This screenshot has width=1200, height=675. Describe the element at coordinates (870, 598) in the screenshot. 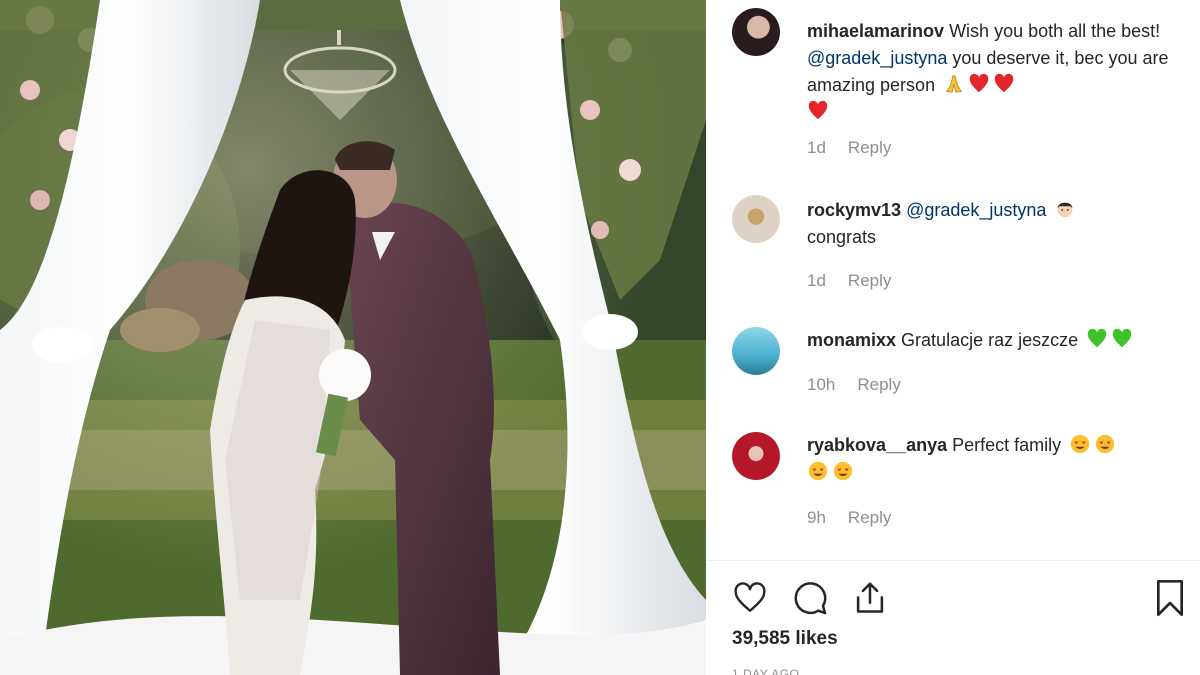

I see `share-icon` at that location.